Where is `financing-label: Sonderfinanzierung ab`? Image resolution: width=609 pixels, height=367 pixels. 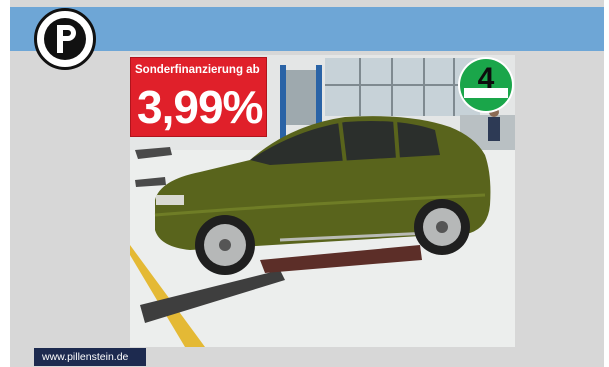 financing-label: Sonderfinanzierung ab is located at coordinates (197, 70).